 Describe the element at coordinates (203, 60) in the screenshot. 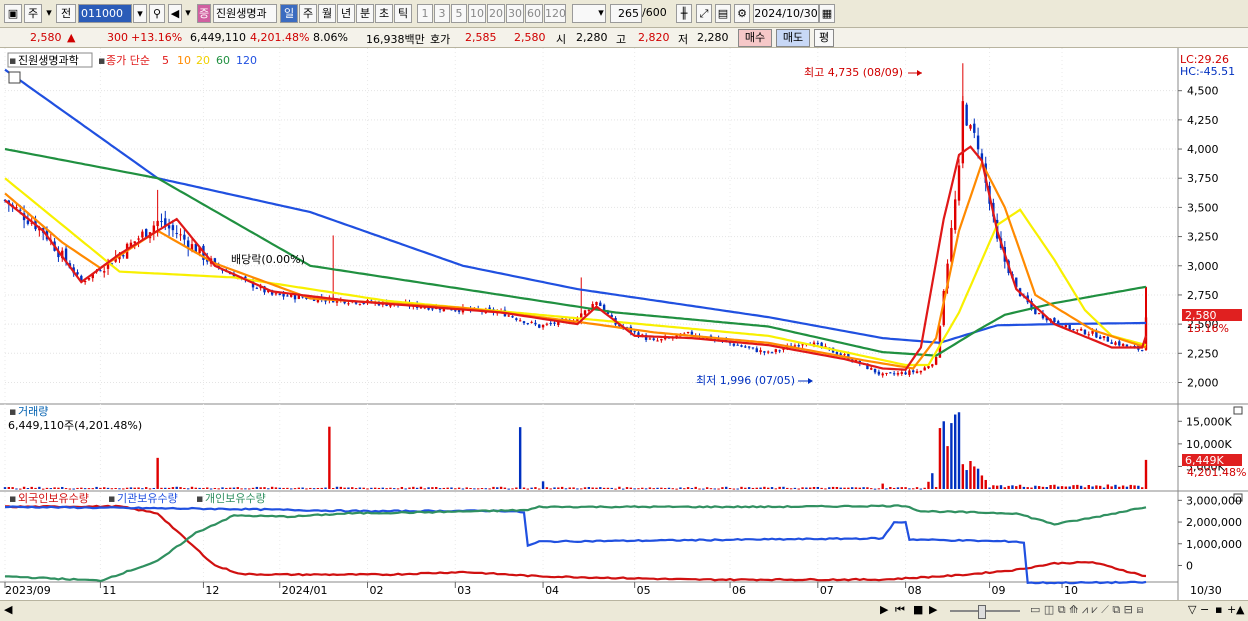

I see `legend-ma20: 20` at that location.